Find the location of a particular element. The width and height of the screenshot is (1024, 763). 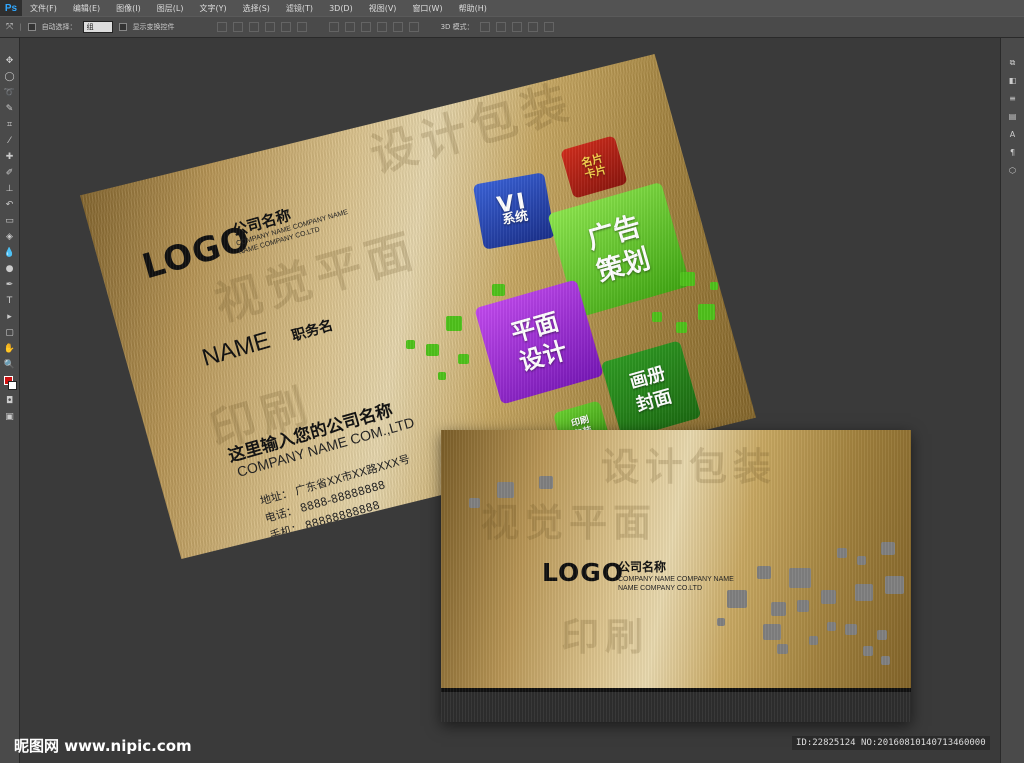

color-swatches is located at coordinates (10, 383).